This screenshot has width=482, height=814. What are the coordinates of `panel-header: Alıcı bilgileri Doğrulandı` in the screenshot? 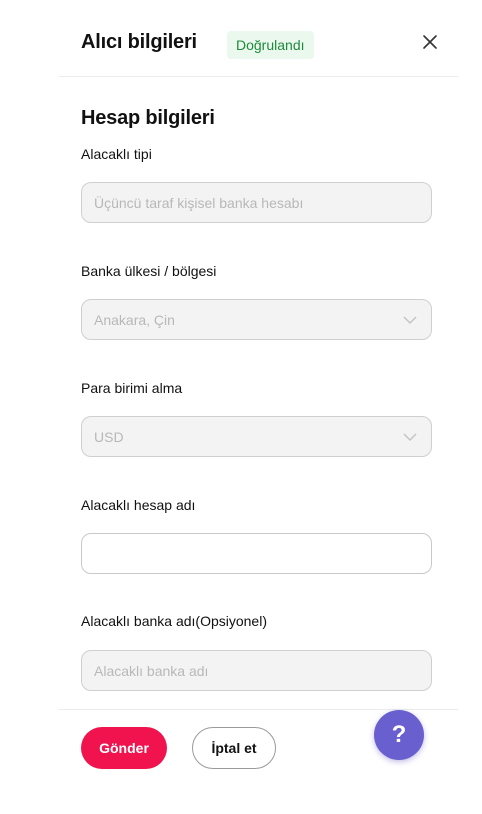 It's located at (258, 38).